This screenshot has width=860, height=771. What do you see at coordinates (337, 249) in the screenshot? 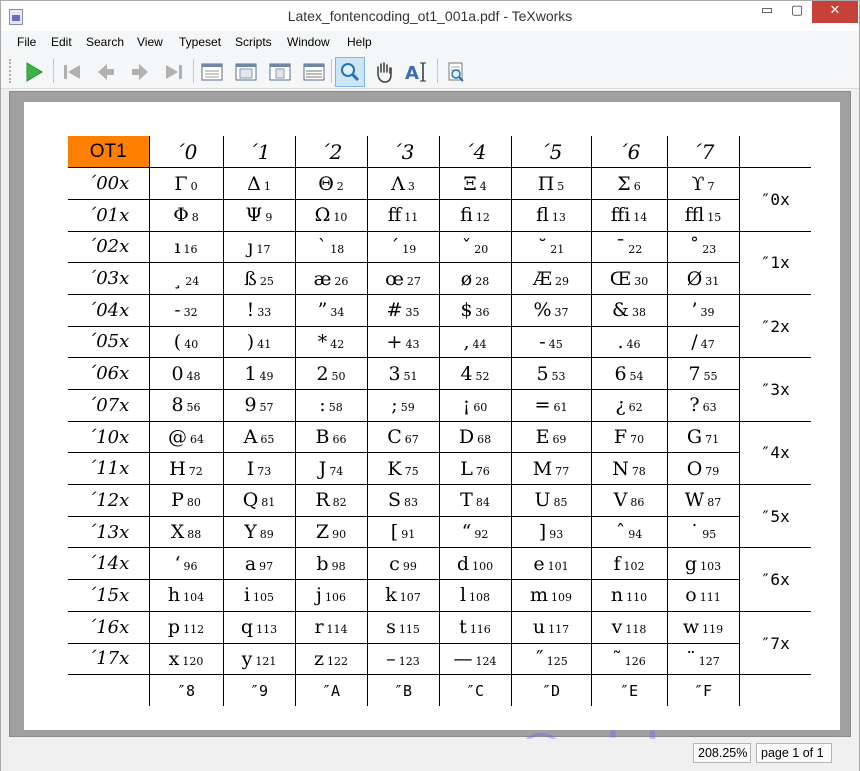
I see `glyph-code: 18` at bounding box center [337, 249].